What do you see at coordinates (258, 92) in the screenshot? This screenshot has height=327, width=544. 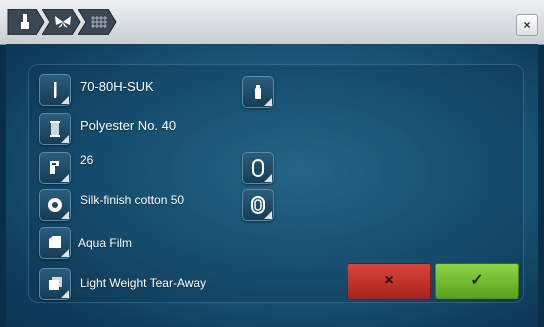 I see `thread-info-button` at bounding box center [258, 92].